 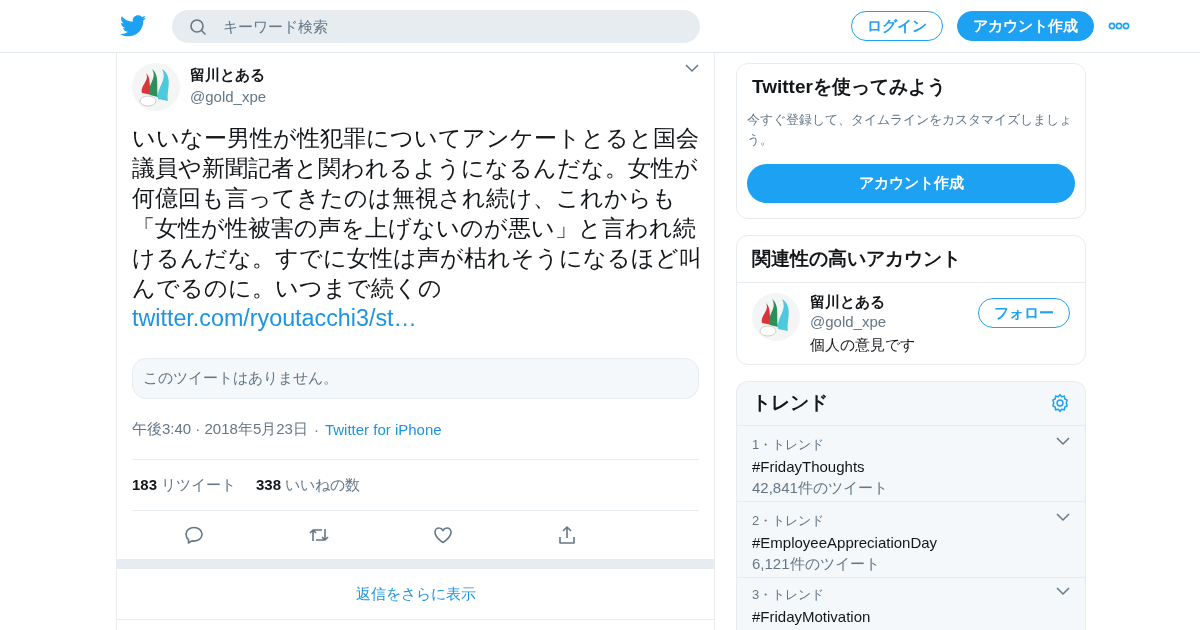 I want to click on card-title: Twitterを使ってみよう, so click(x=849, y=87).